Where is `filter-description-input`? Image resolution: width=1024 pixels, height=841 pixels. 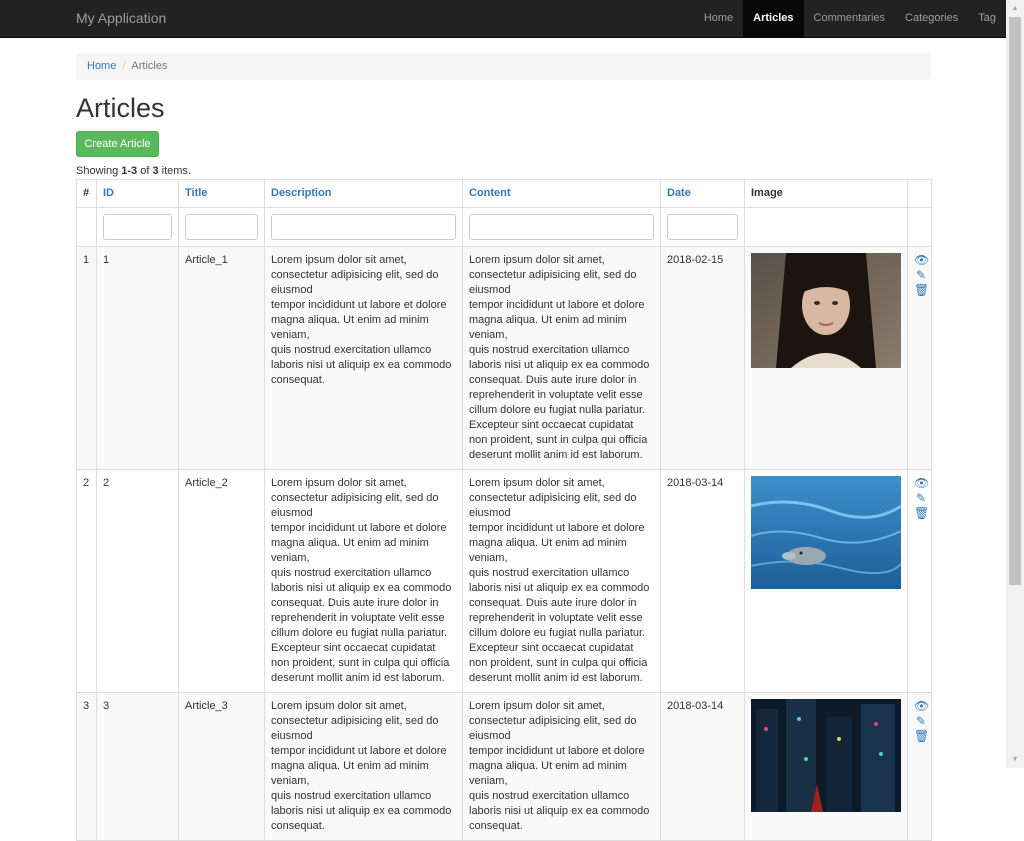
filter-description-input is located at coordinates (363, 227).